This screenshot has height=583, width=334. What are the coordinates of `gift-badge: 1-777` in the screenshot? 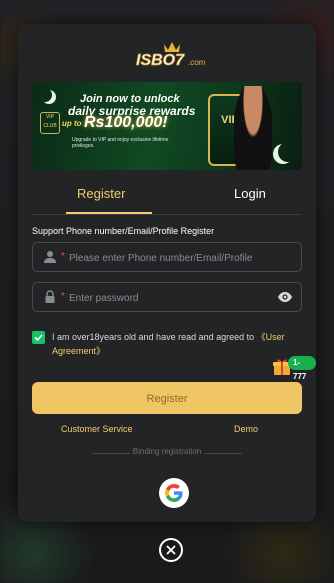 It's located at (302, 368).